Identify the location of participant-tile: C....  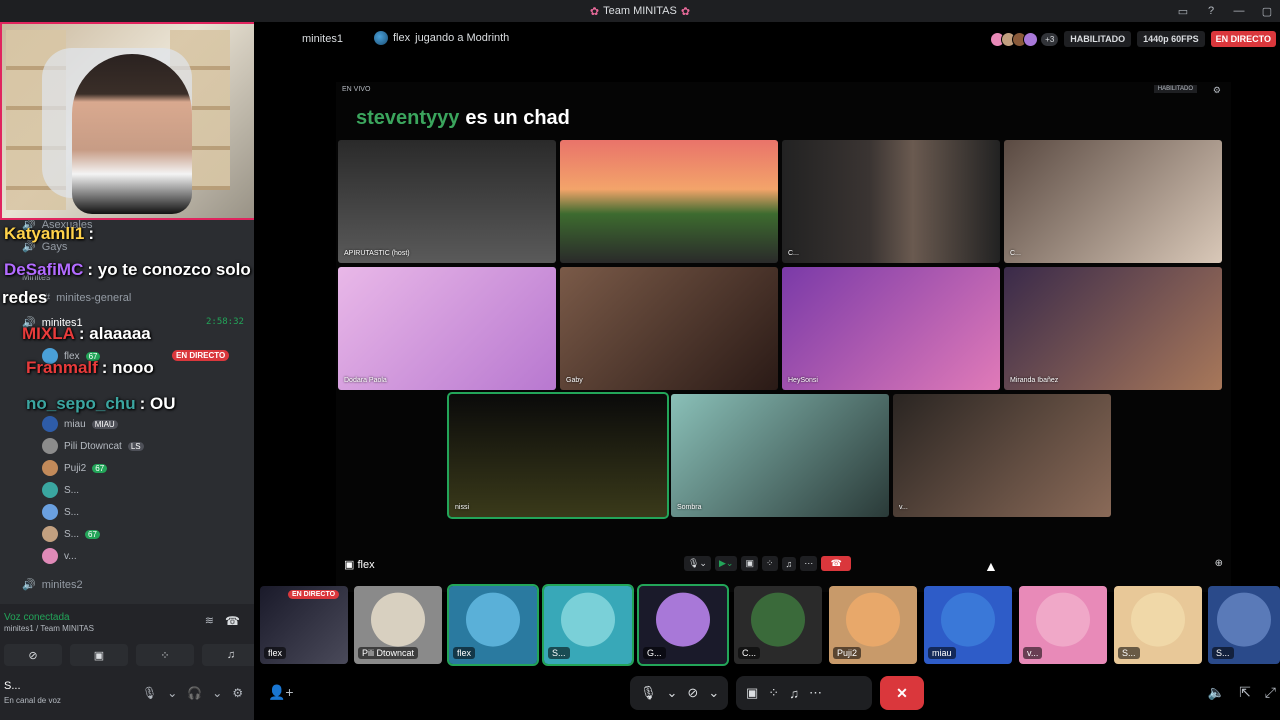
(778, 625).